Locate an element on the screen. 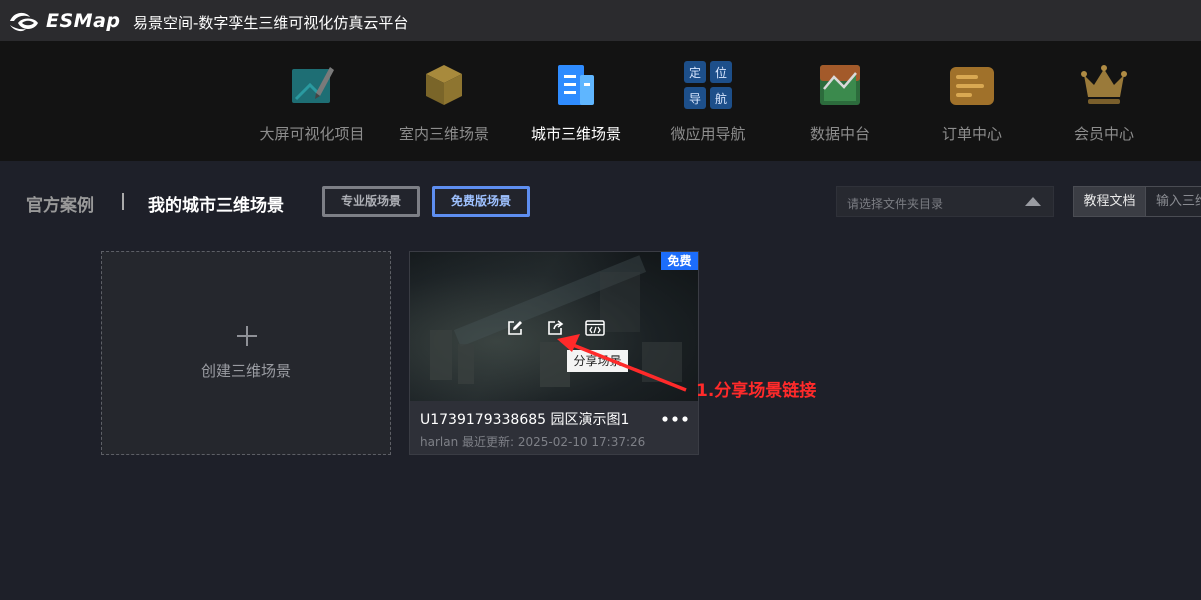 Image resolution: width=1201 pixels, height=600 pixels. search-input: 输入三维 is located at coordinates (1173, 201).